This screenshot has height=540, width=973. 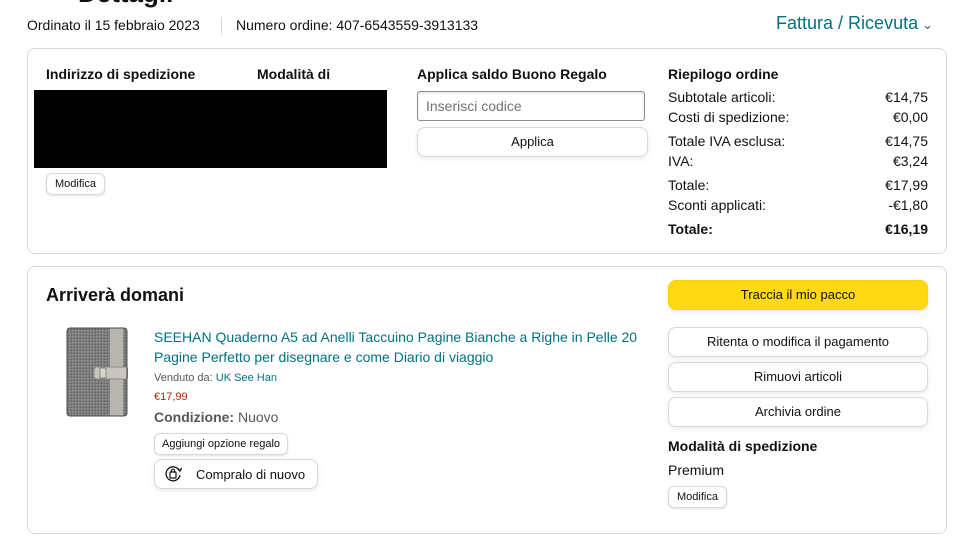 I want to click on redacted-address, so click(x=210, y=129).